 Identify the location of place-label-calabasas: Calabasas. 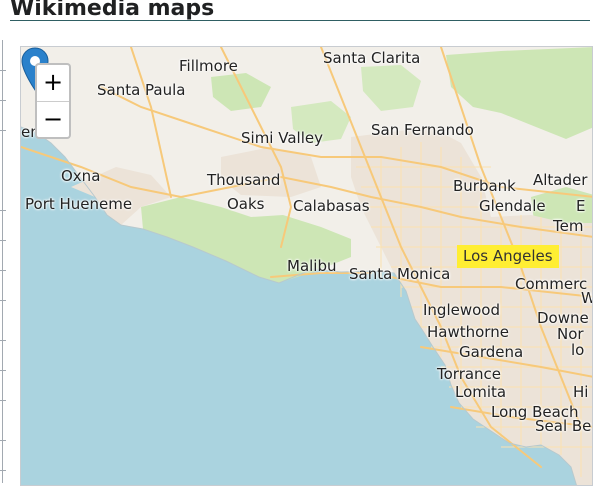
(331, 206).